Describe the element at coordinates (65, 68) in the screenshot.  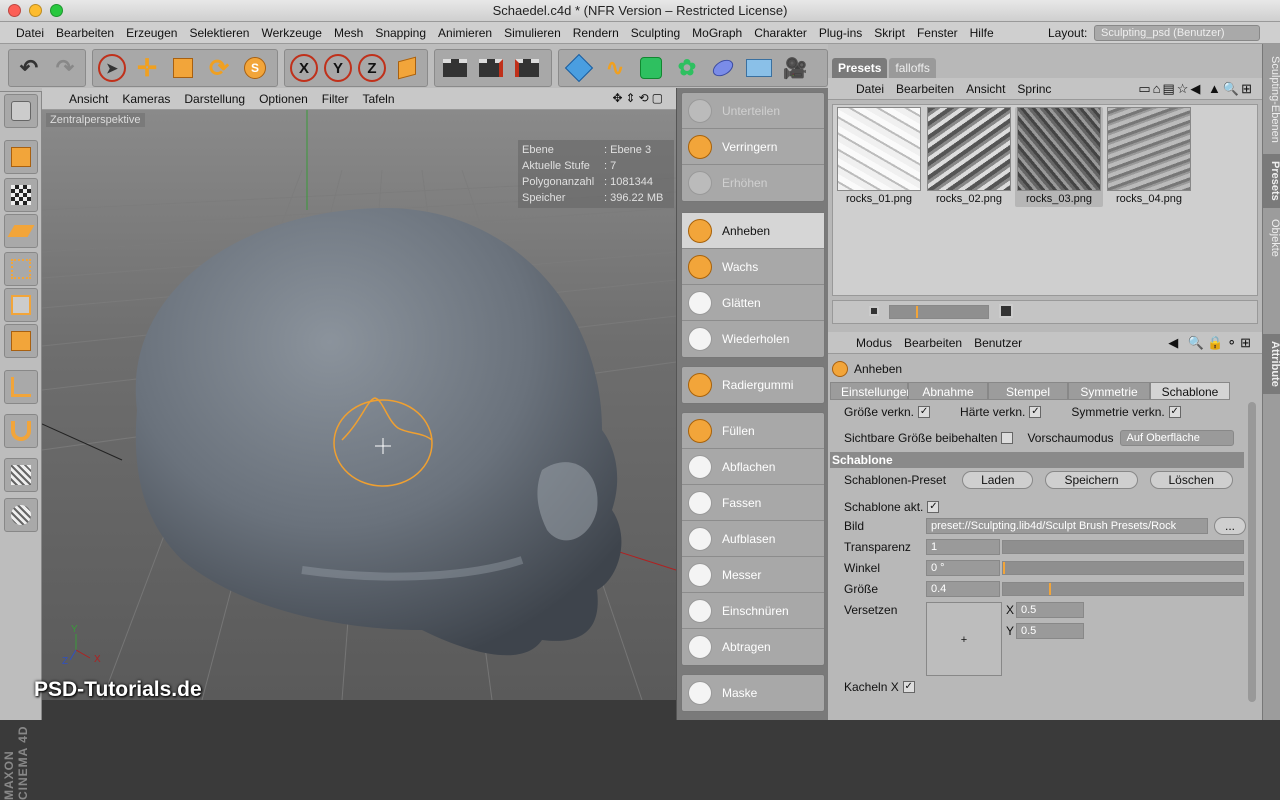
I see `redo-icon: ↷` at that location.